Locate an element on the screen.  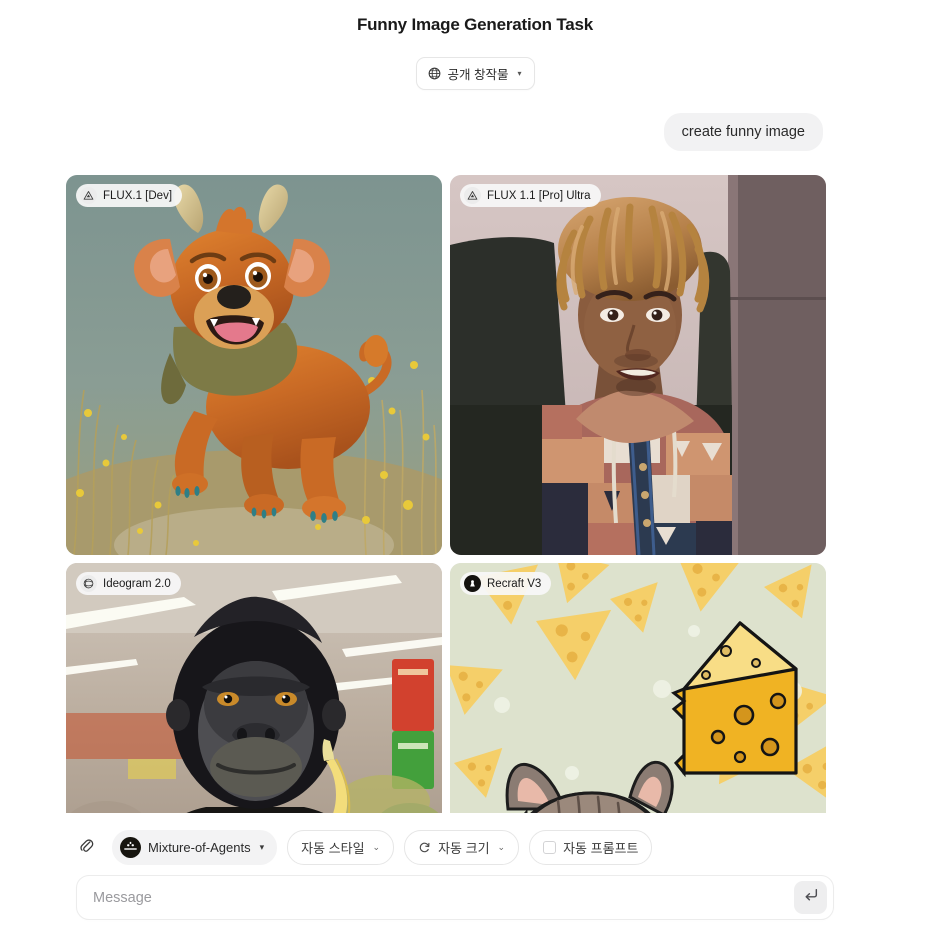
recraft-circle-icon is located at coordinates (472, 583).